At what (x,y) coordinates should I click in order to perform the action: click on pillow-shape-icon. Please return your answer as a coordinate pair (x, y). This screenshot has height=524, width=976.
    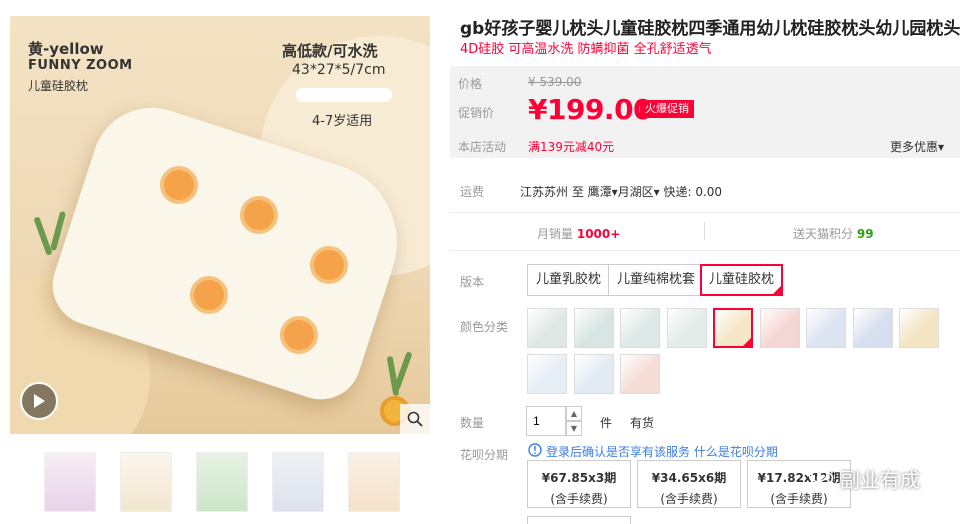
    Looking at the image, I should click on (344, 95).